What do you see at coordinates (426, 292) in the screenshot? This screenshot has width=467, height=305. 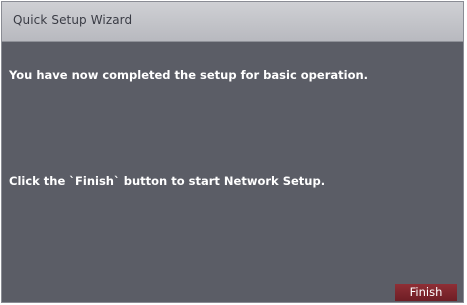 I see `finish-button: Finish` at bounding box center [426, 292].